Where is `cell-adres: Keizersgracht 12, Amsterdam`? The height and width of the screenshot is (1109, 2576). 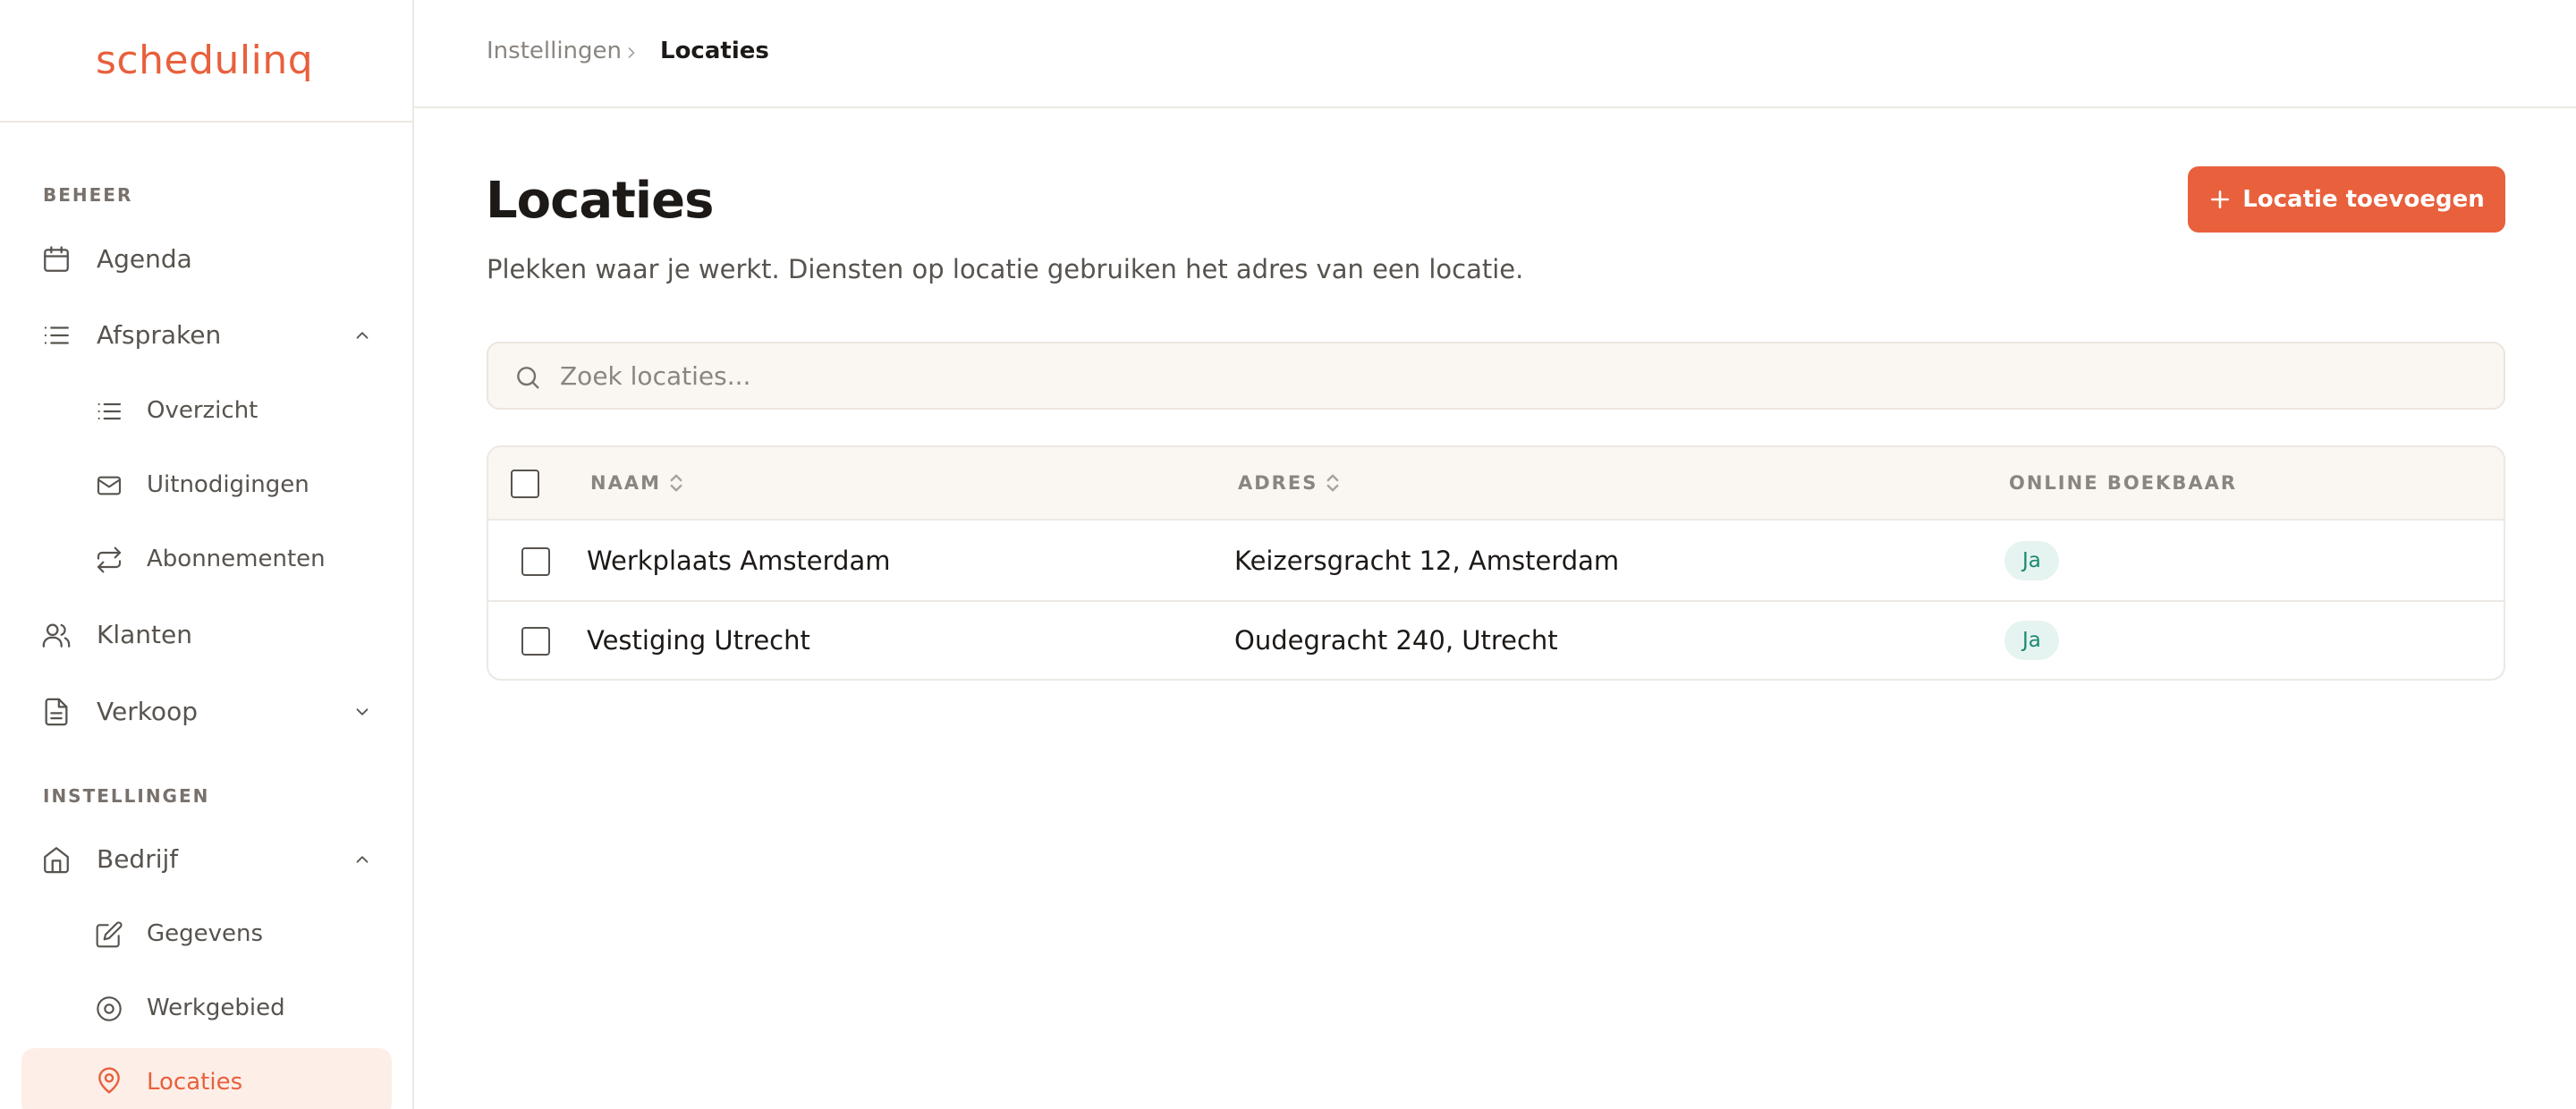 cell-adres: Keizersgracht 12, Amsterdam is located at coordinates (1427, 561).